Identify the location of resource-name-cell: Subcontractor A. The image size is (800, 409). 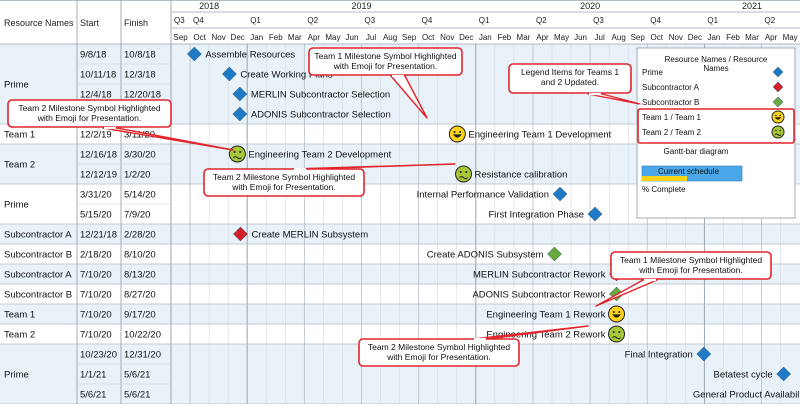
(38, 275).